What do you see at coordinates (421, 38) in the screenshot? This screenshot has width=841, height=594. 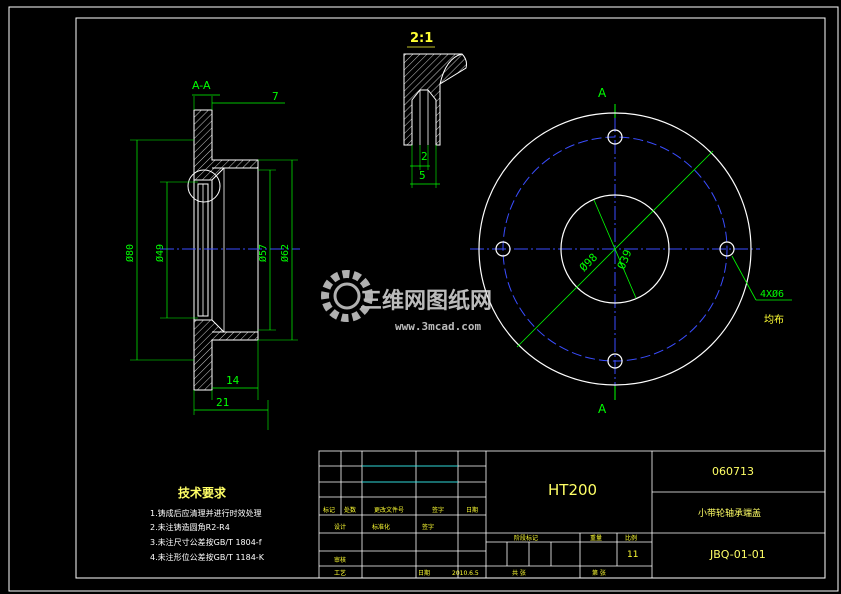 I see `detail-scale: 2:1` at bounding box center [421, 38].